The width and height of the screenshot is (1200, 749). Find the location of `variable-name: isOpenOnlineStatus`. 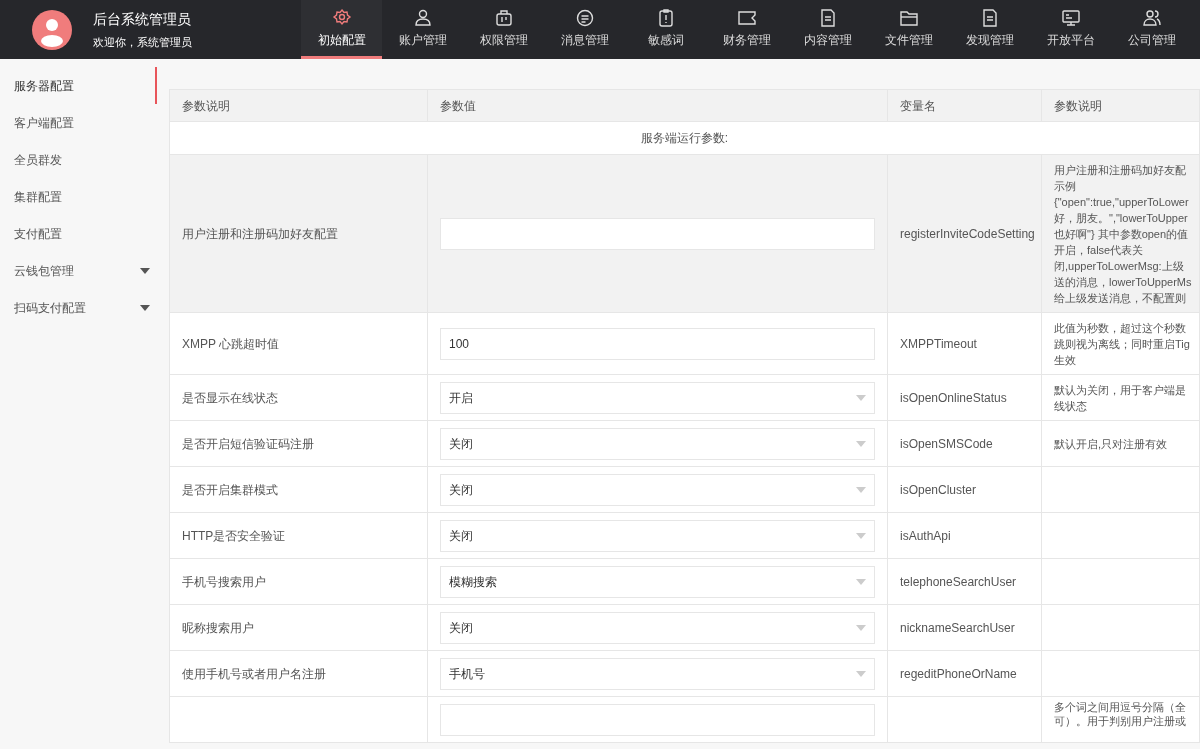

variable-name: isOpenOnlineStatus is located at coordinates (953, 397).